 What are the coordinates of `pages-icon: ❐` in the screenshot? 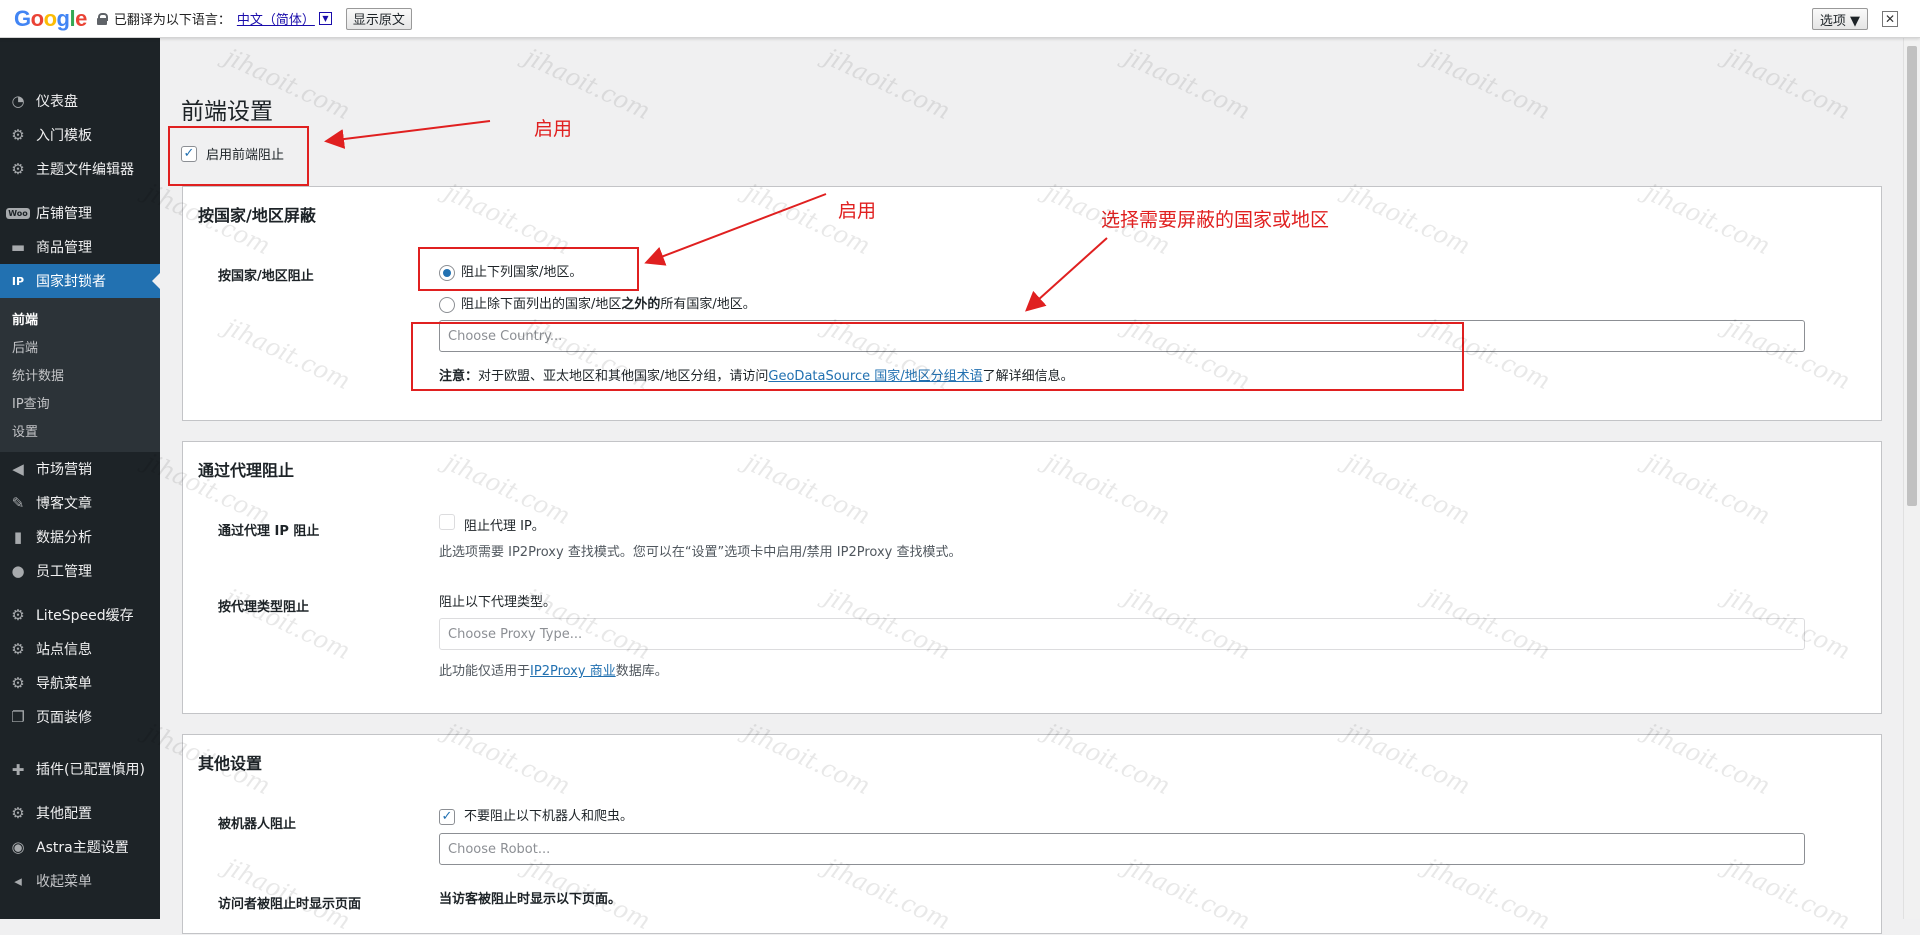 It's located at (18, 717).